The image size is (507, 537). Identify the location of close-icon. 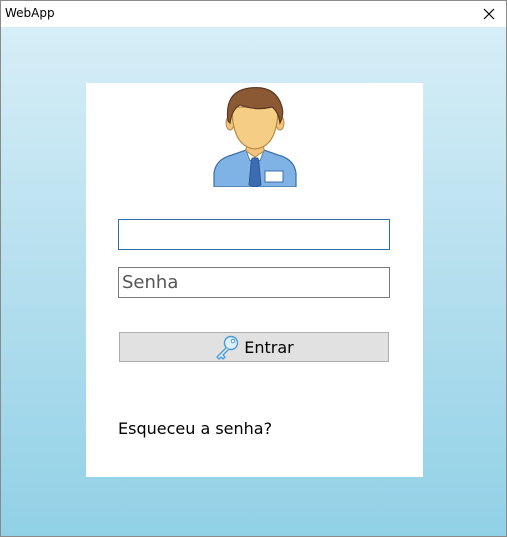
(489, 14).